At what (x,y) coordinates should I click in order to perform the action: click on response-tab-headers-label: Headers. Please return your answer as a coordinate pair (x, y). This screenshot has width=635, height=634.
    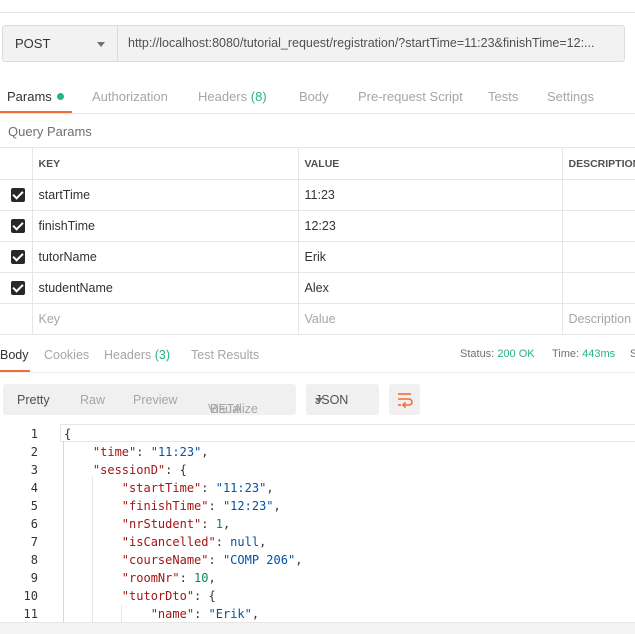
    Looking at the image, I should click on (128, 355).